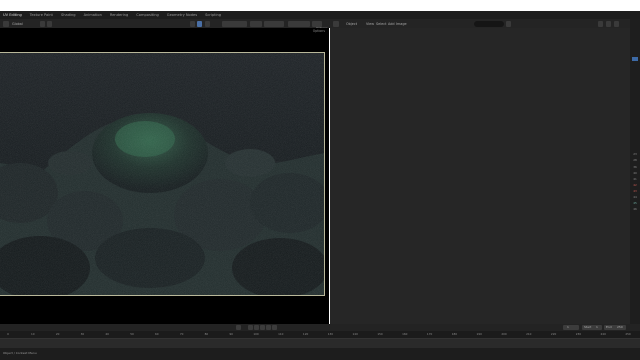  I want to click on current-frame-field, so click(571, 327).